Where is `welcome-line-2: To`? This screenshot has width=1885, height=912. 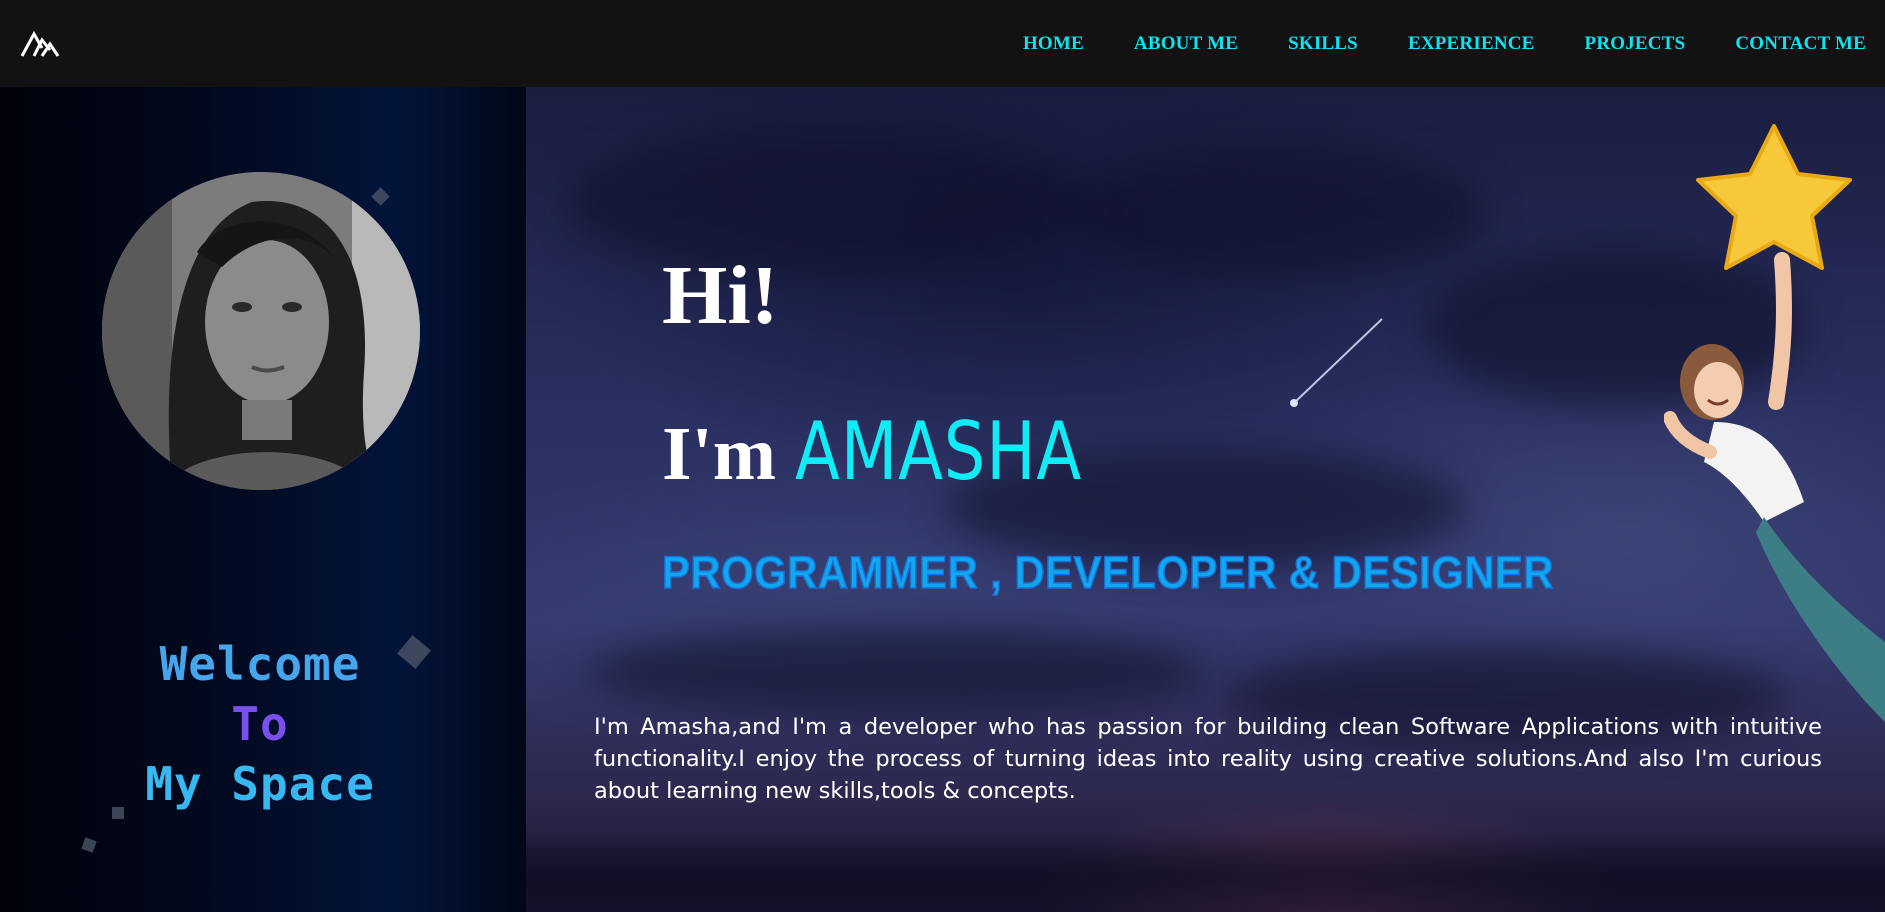 welcome-line-2: To is located at coordinates (260, 724).